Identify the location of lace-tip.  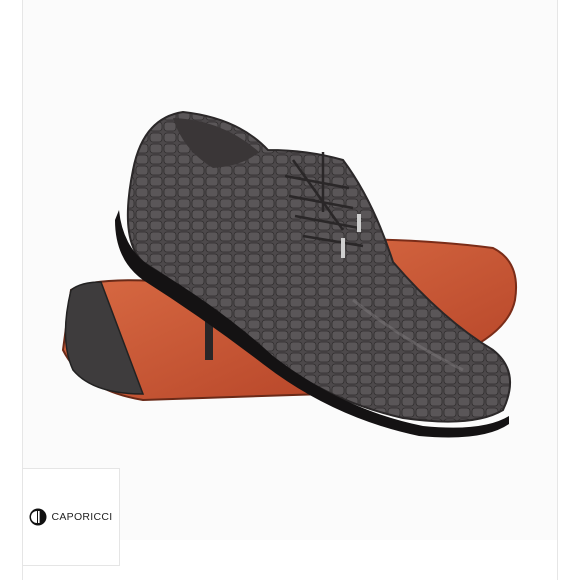
(343, 248).